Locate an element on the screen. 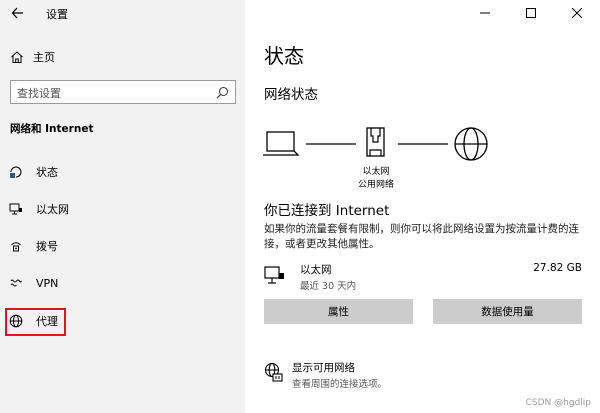  search-placeholder: 查找设置 is located at coordinates (39, 93).